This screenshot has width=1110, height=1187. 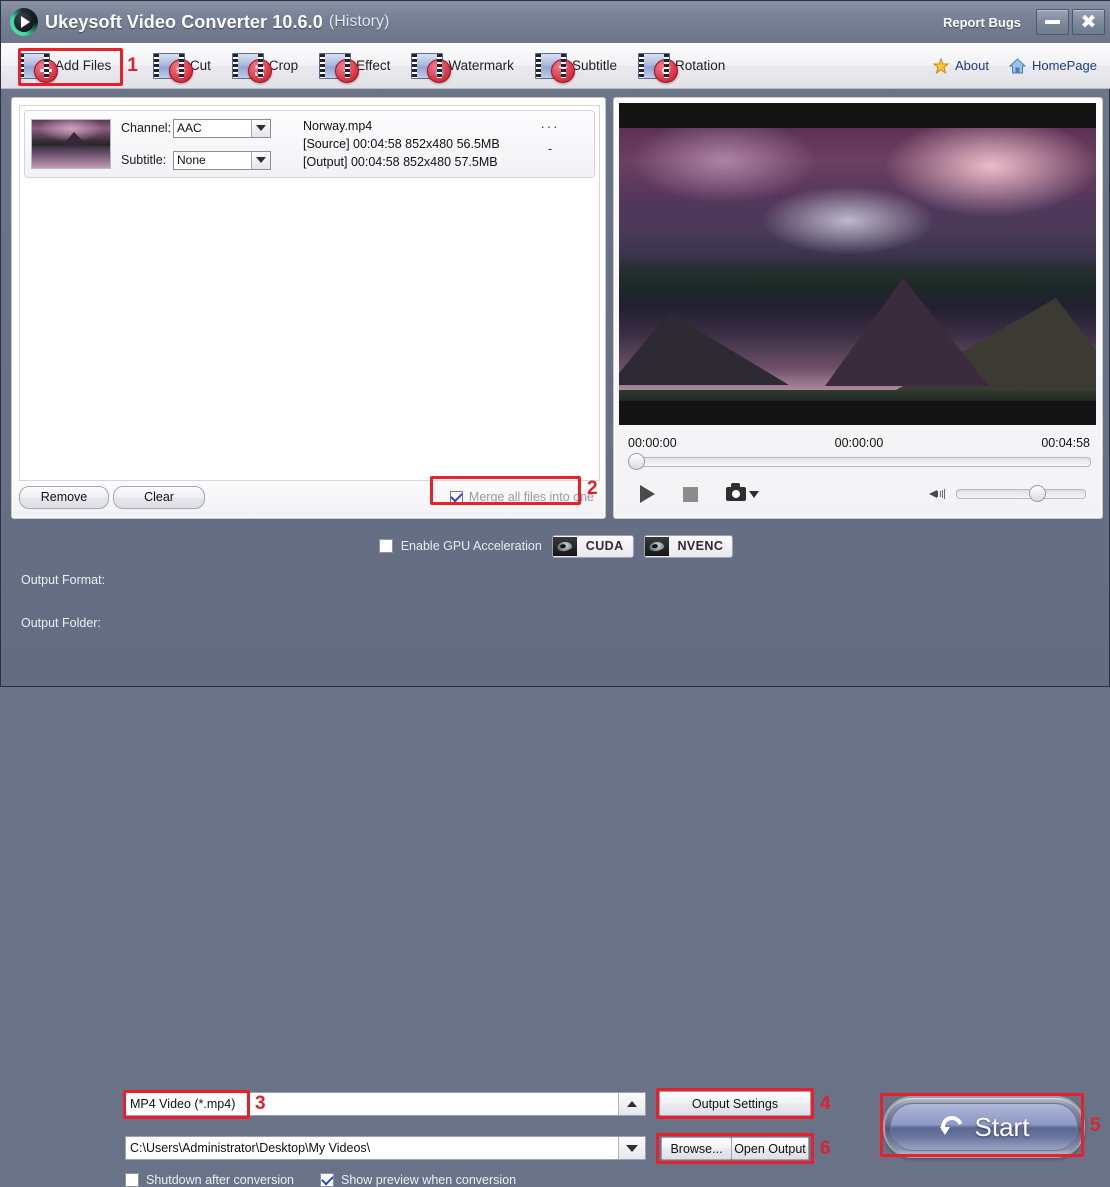 I want to click on film-crop-icon: ⛶, so click(x=251, y=67).